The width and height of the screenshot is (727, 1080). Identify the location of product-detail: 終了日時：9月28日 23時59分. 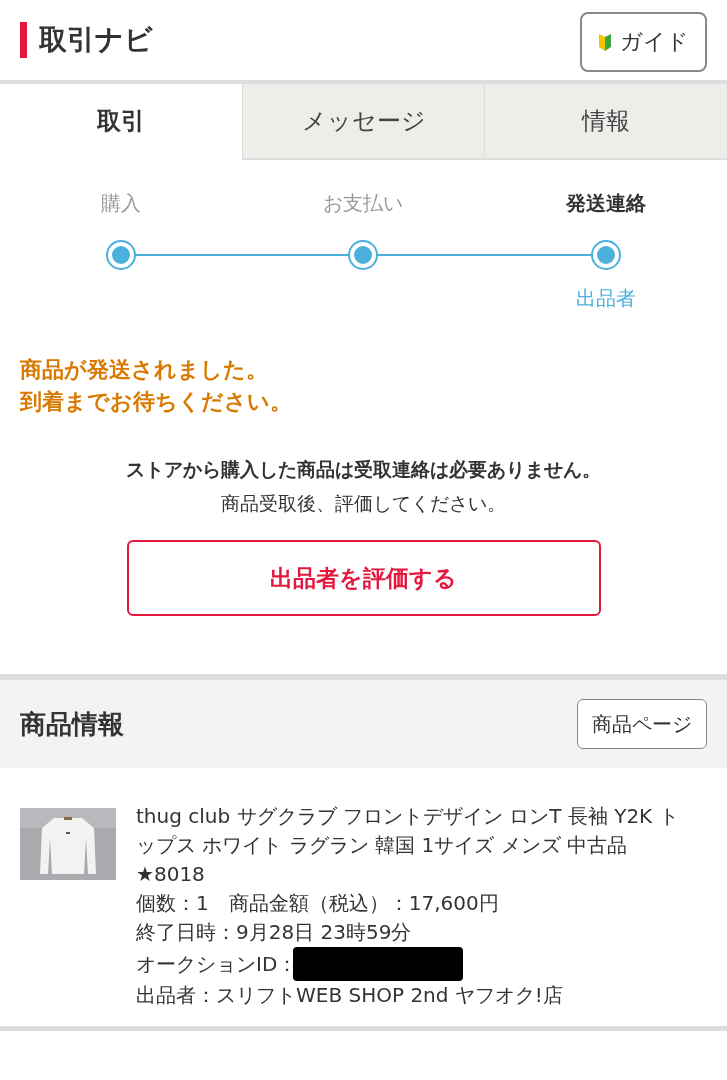
(274, 932).